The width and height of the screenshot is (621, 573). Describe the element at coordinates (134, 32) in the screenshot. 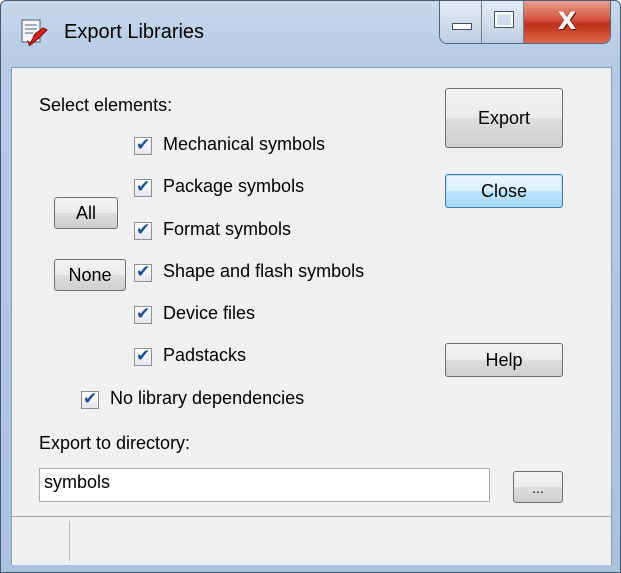

I see `window-title: Export Libraries` at that location.